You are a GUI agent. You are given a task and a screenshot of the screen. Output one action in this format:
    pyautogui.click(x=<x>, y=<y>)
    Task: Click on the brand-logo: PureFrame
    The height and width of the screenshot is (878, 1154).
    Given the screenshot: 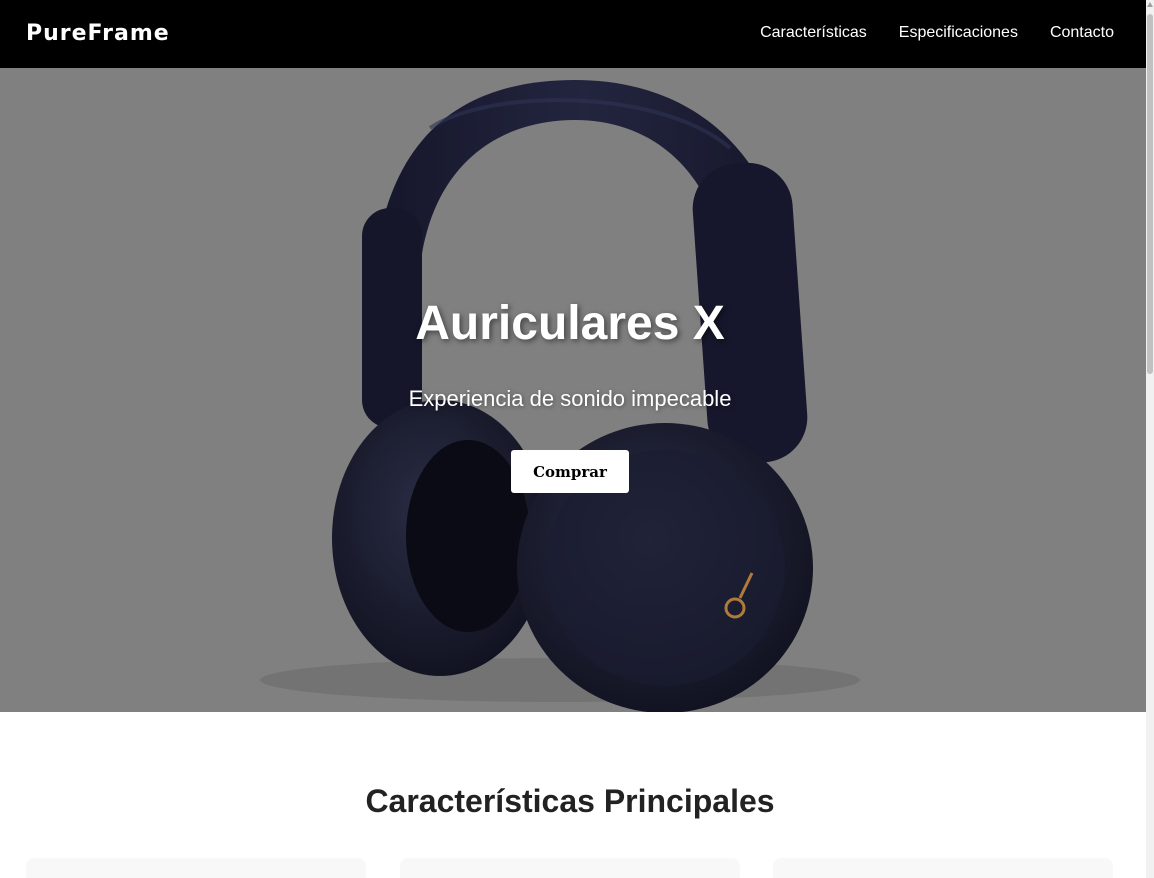 What is the action you would take?
    pyautogui.click(x=98, y=34)
    